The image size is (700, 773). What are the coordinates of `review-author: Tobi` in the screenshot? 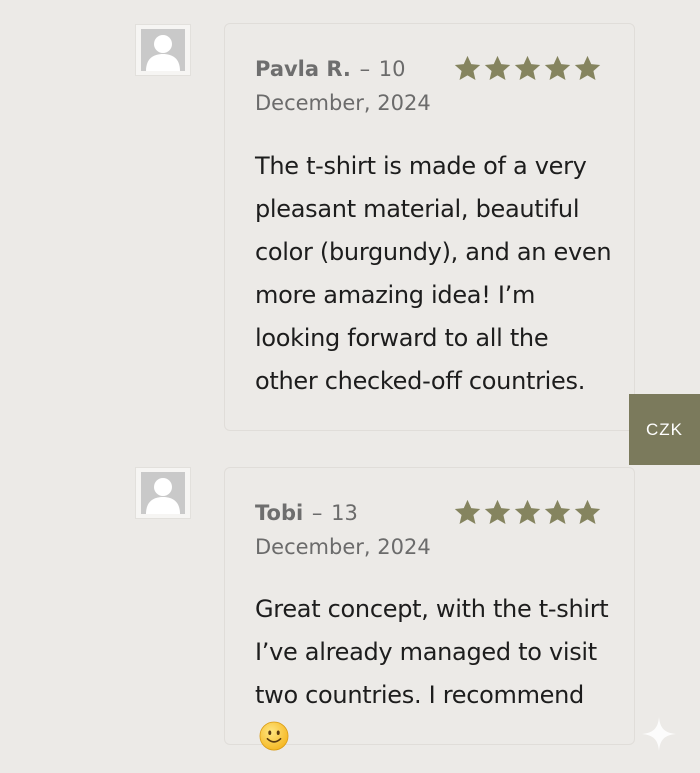 It's located at (279, 513).